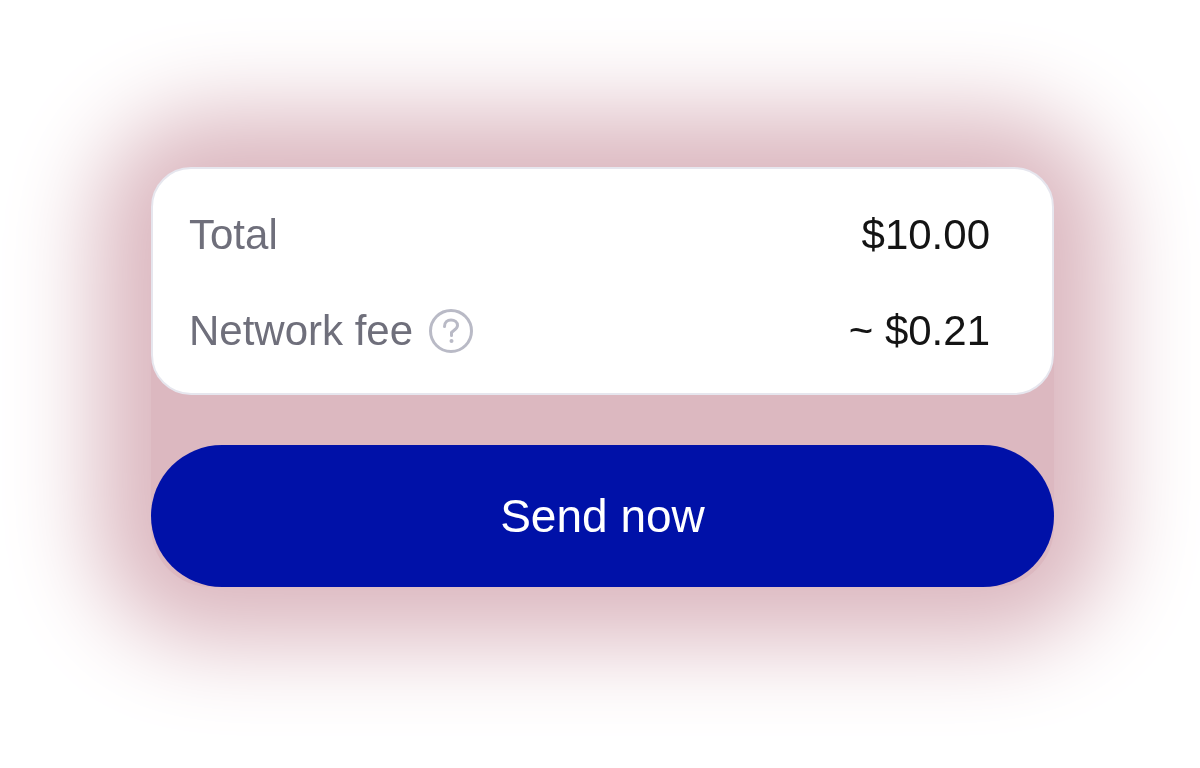  Describe the element at coordinates (451, 331) in the screenshot. I see `help-icon` at that location.